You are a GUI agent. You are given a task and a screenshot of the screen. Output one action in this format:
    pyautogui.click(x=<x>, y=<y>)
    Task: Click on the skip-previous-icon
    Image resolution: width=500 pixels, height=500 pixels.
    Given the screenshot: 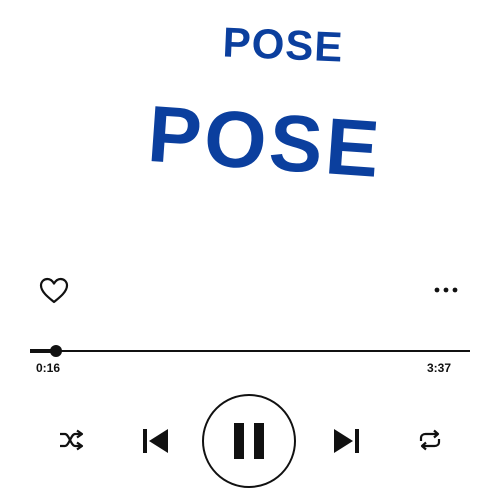 What is the action you would take?
    pyautogui.click(x=155, y=441)
    